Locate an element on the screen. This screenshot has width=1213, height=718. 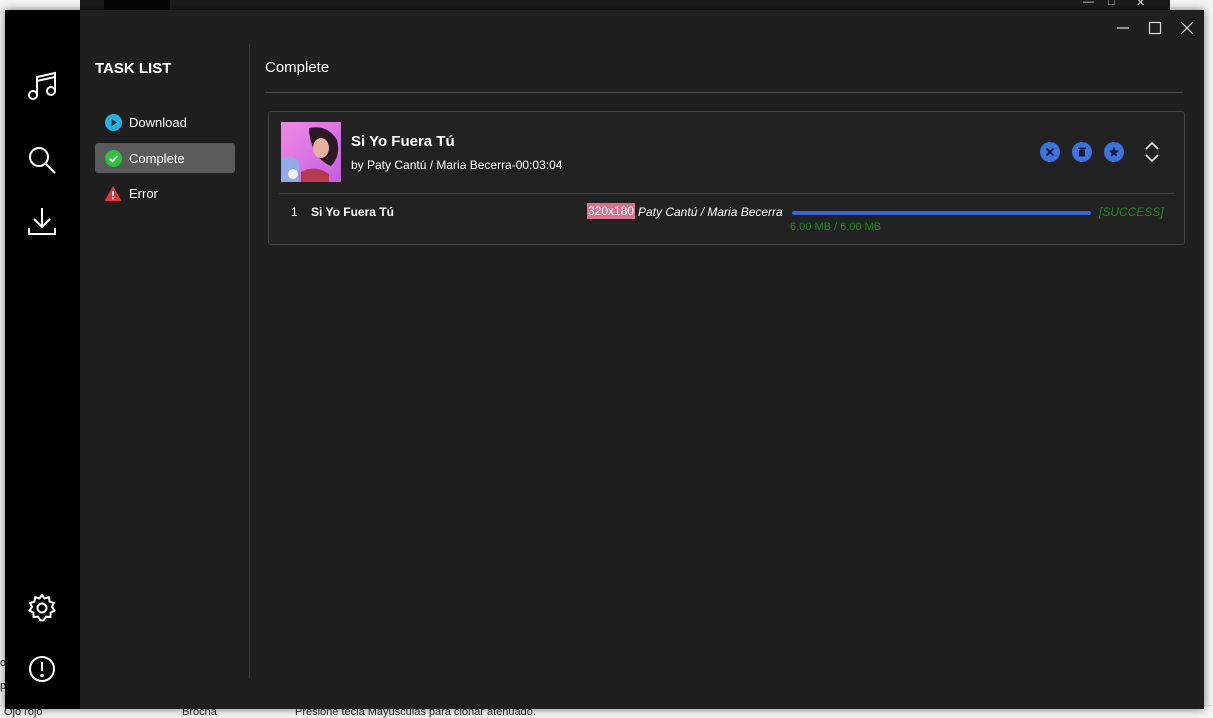
progress-bar is located at coordinates (941, 213).